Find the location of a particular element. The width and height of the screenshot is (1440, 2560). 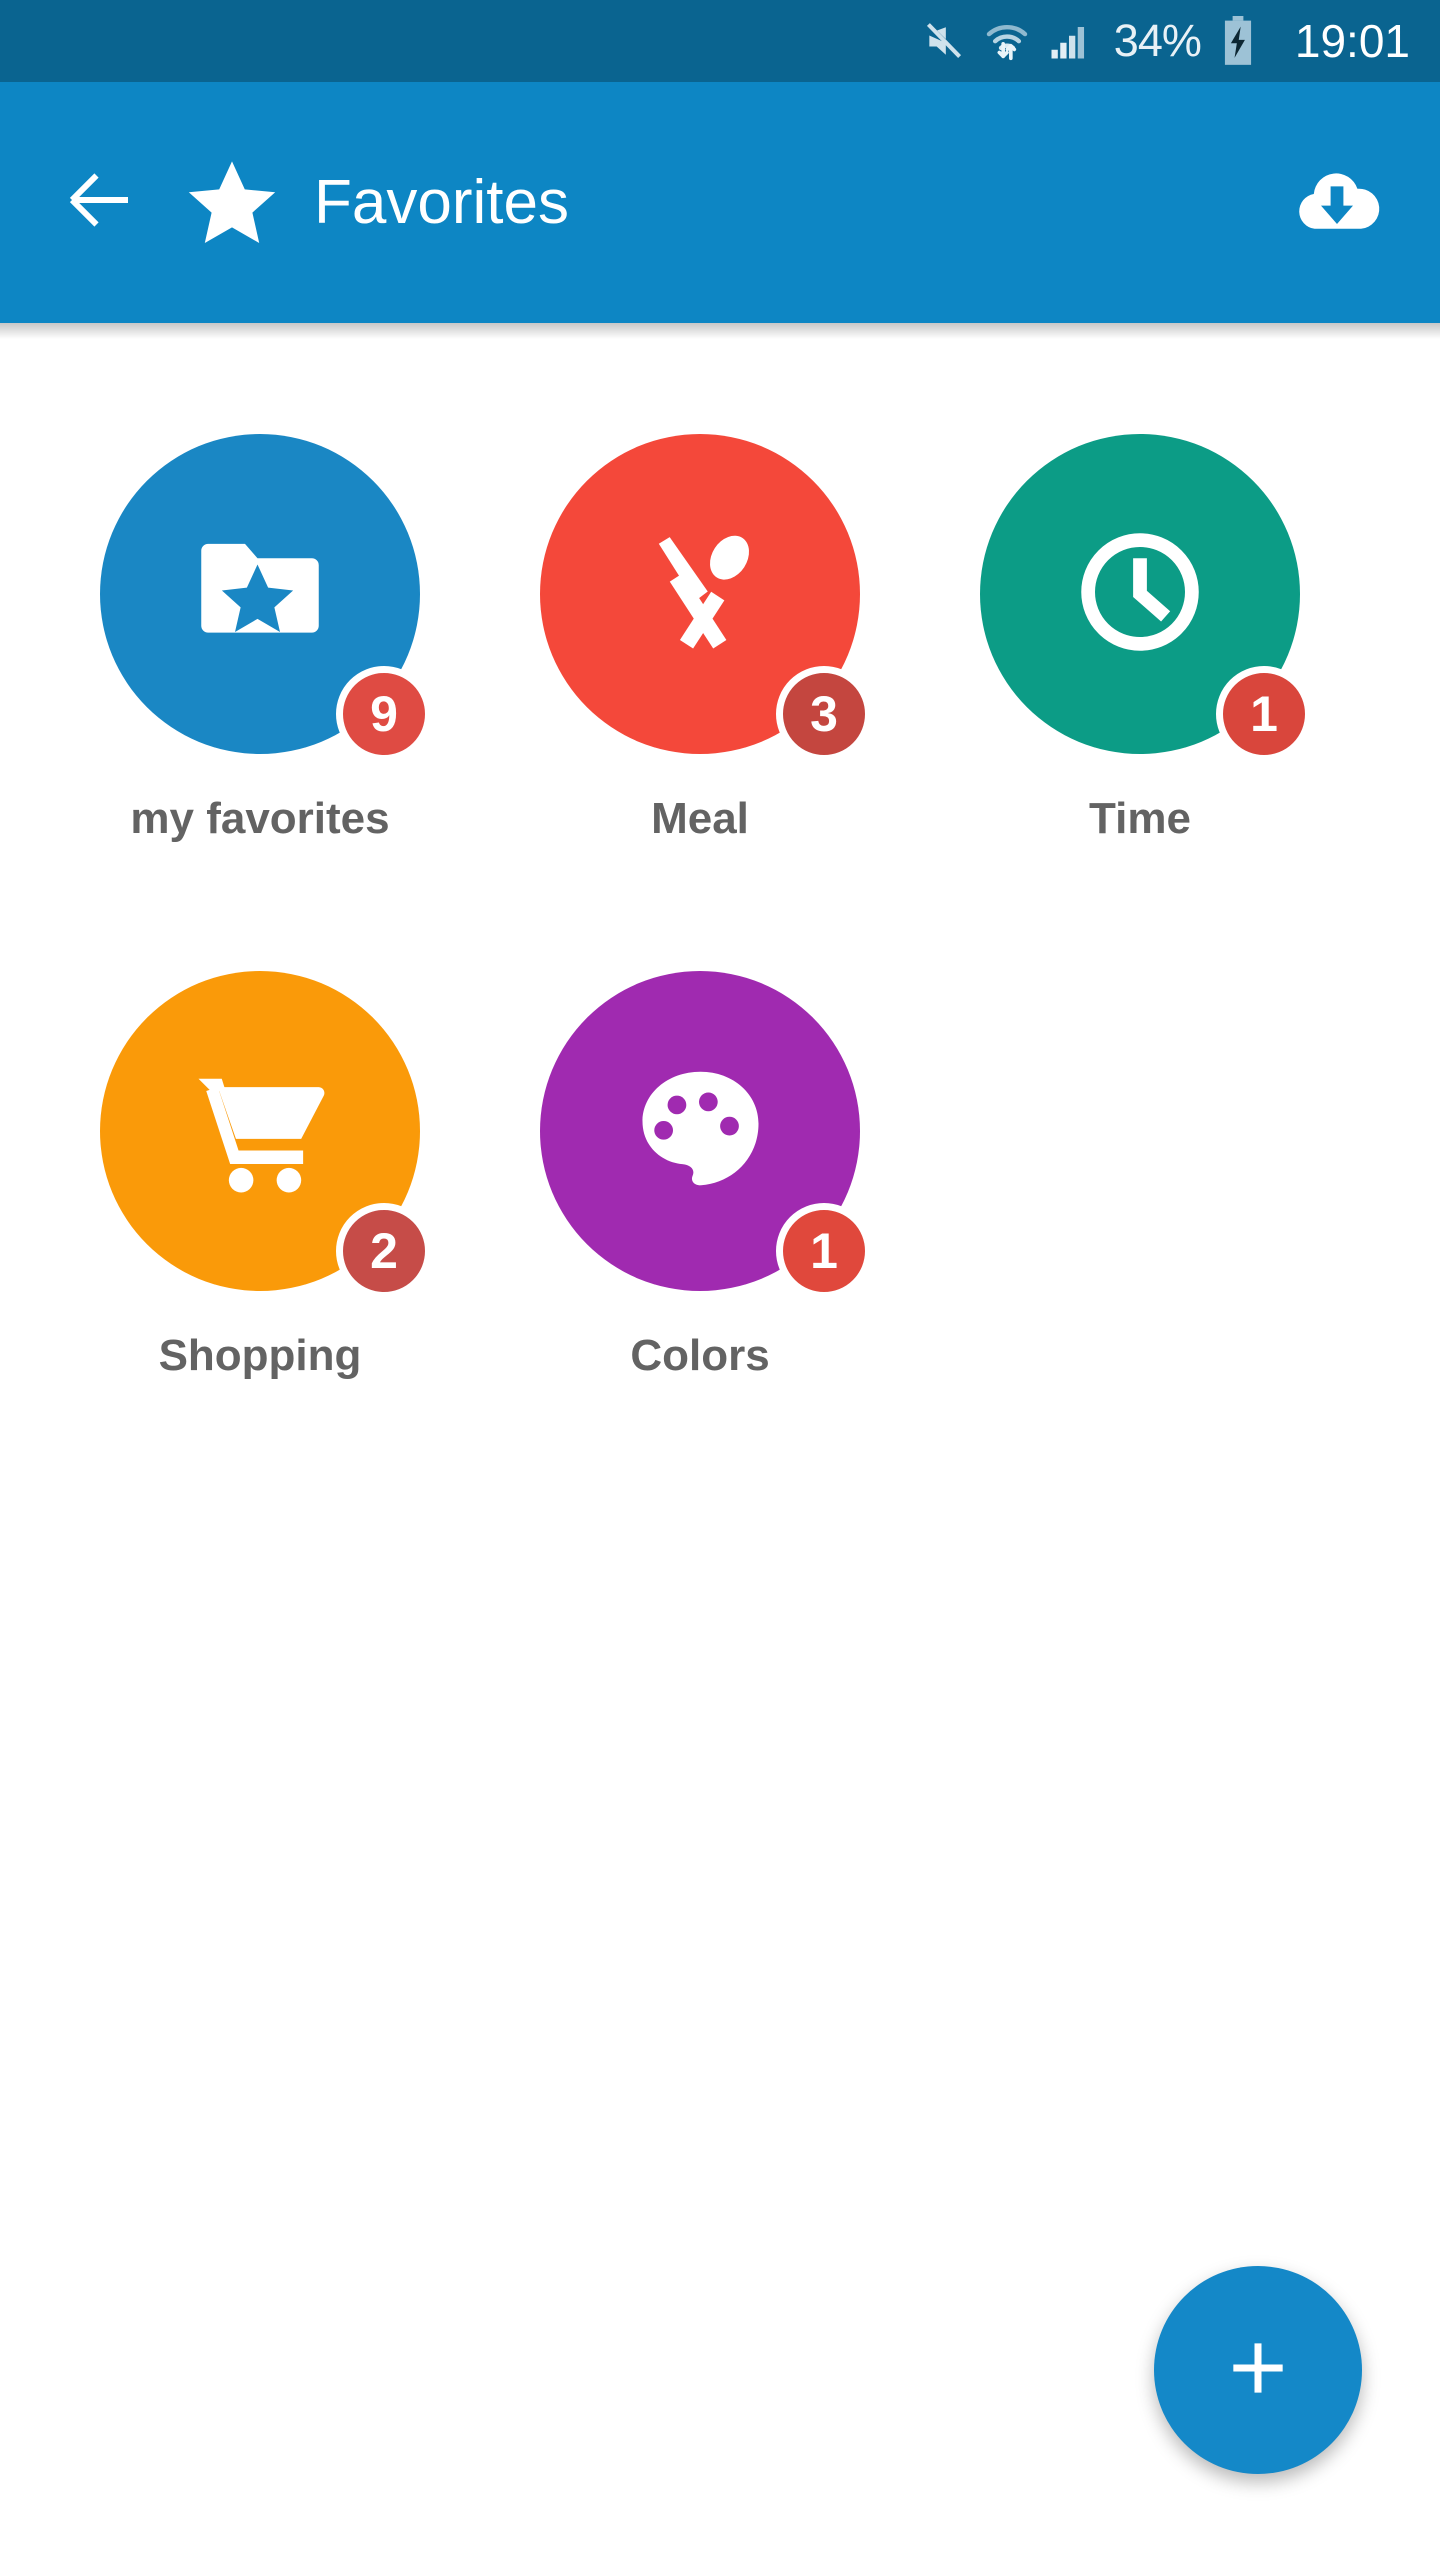

shopping-cart-icon is located at coordinates (260, 1131).